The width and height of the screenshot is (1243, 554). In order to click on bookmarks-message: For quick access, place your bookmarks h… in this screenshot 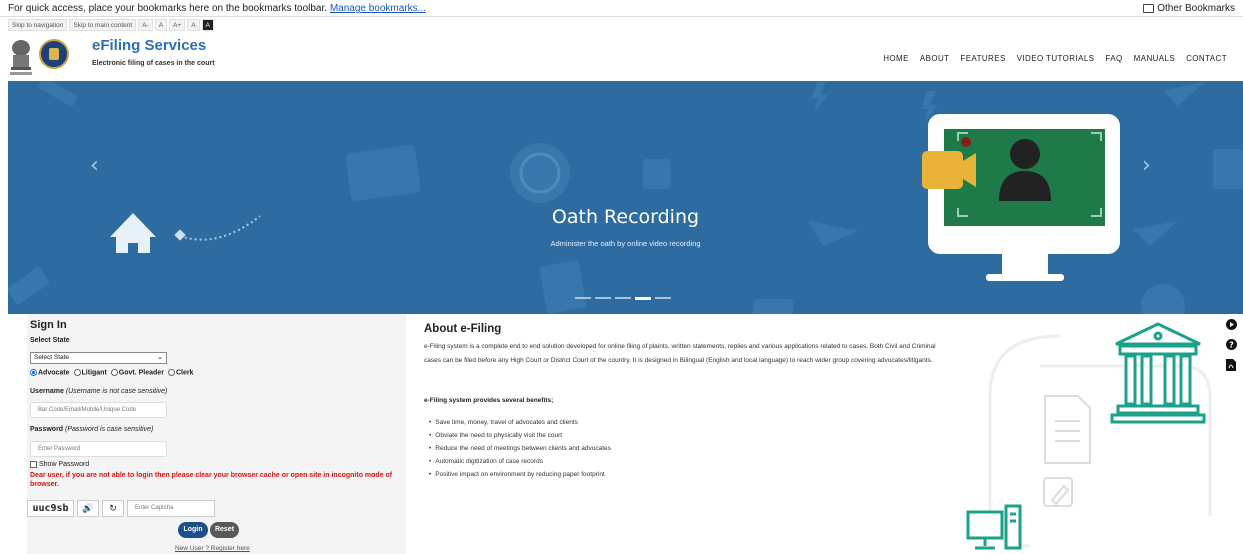, I will do `click(168, 8)`.